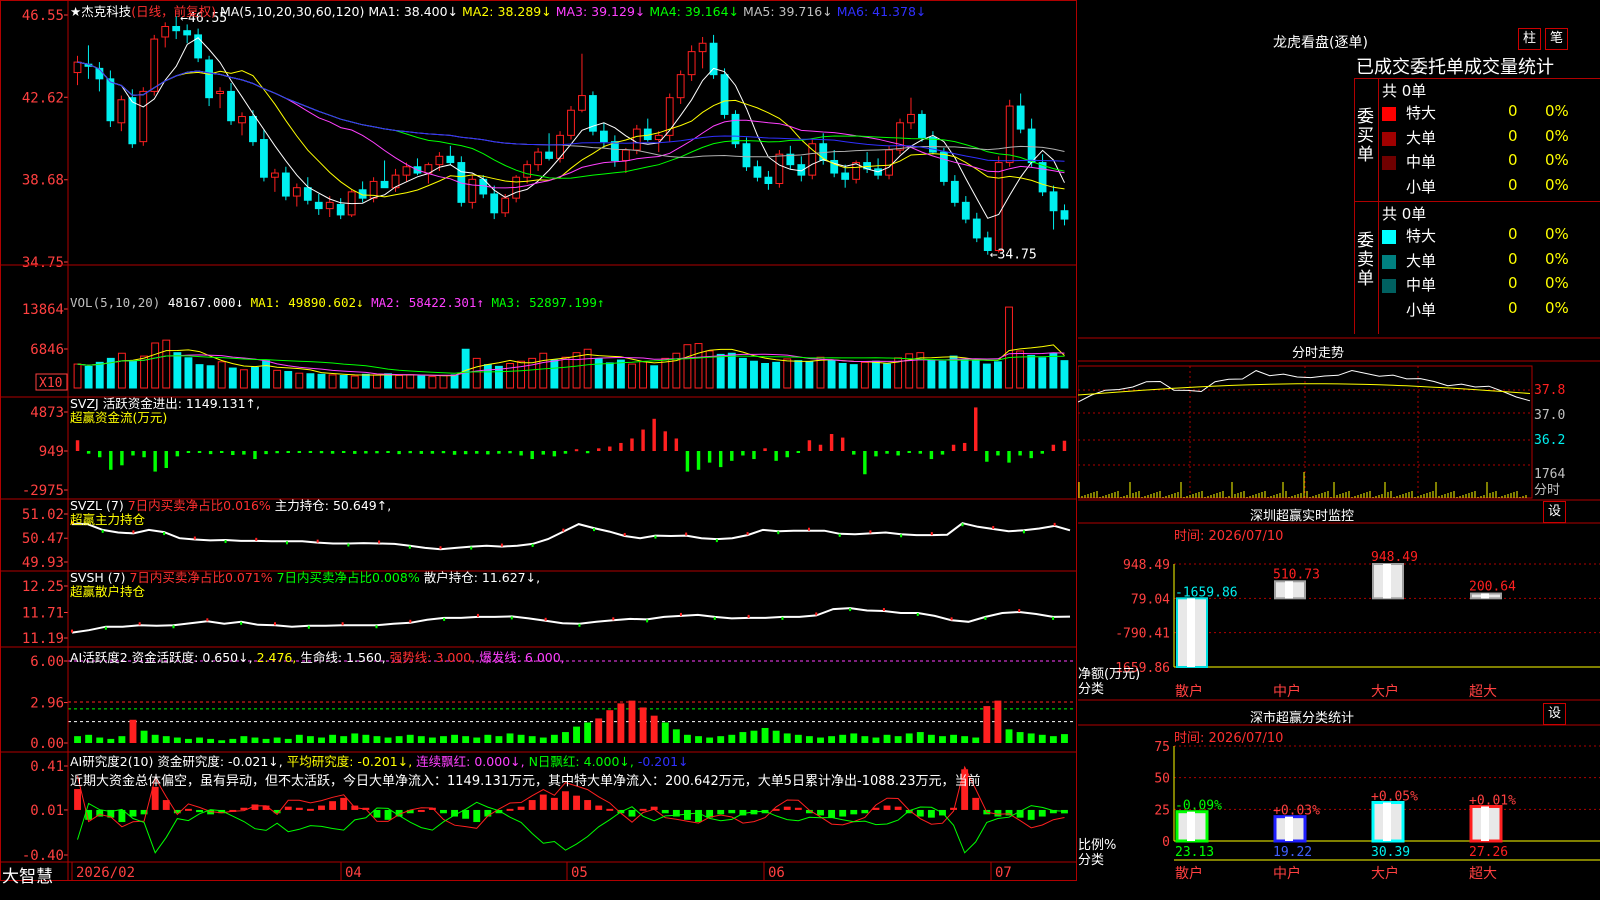 The image size is (1600, 900). What do you see at coordinates (1483, 874) in the screenshot?
I see `szstat-cat-label: 超大` at bounding box center [1483, 874].